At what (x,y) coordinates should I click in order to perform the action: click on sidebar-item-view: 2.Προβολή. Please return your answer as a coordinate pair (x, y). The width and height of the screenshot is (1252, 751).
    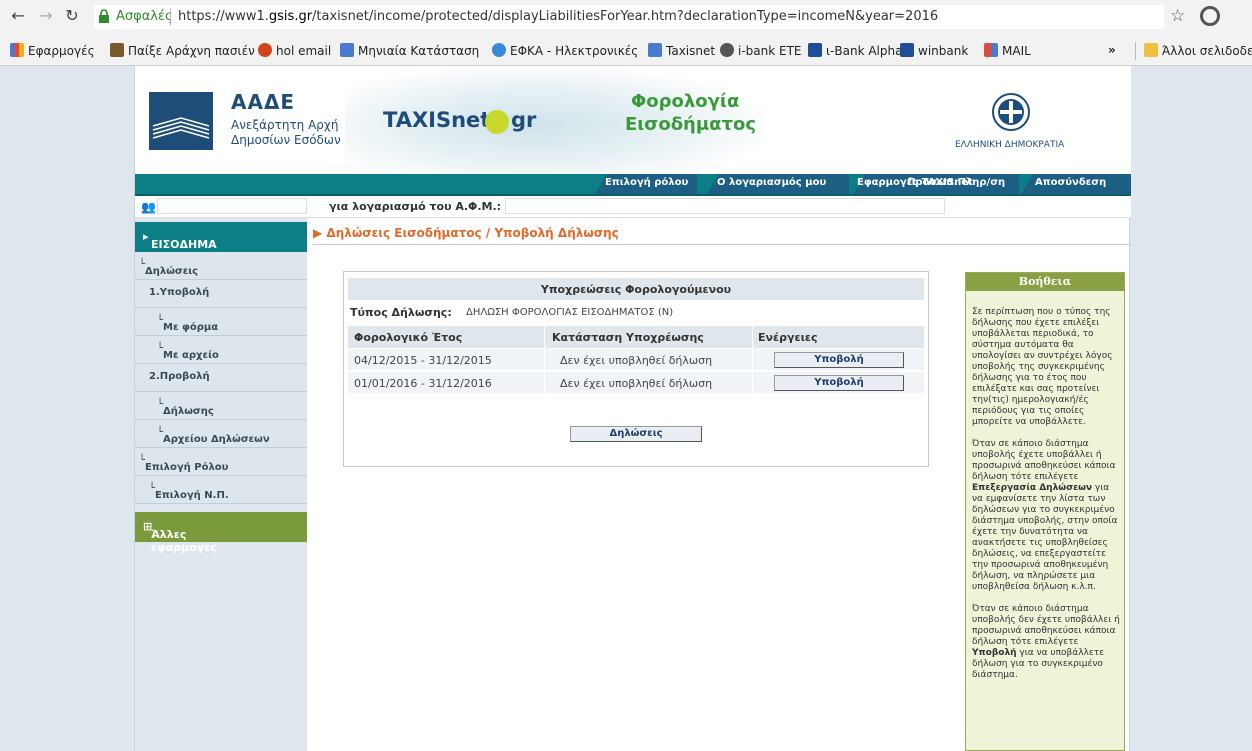
    Looking at the image, I should click on (221, 378).